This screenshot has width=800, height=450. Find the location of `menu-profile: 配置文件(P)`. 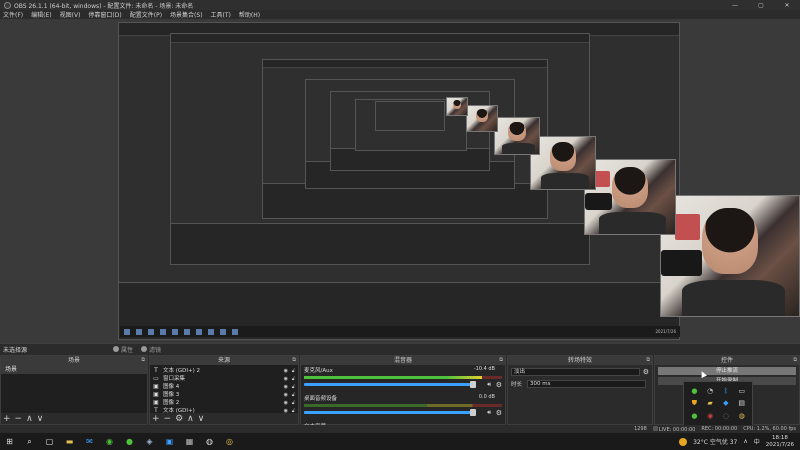

menu-profile: 配置文件(P) is located at coordinates (146, 14).